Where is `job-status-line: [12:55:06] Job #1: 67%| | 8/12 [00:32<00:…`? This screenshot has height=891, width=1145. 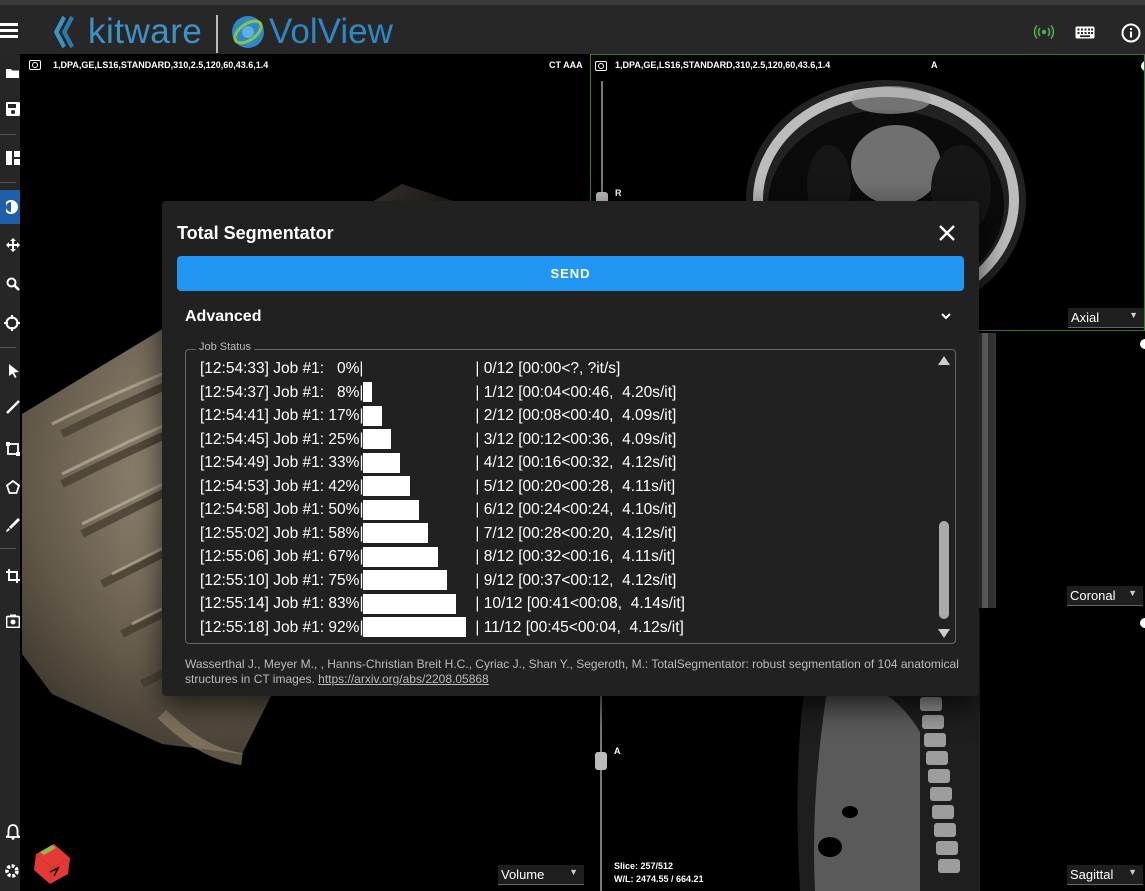
job-status-line: [12:55:06] Job #1: 67%| | 8/12 [00:32<00:… is located at coordinates (565, 558).